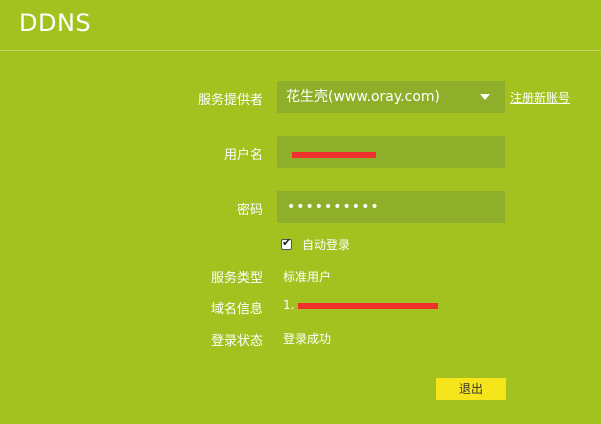 The image size is (601, 424). What do you see at coordinates (363, 97) in the screenshot?
I see `provider-select-value: 花生壳(www.oray.com)` at bounding box center [363, 97].